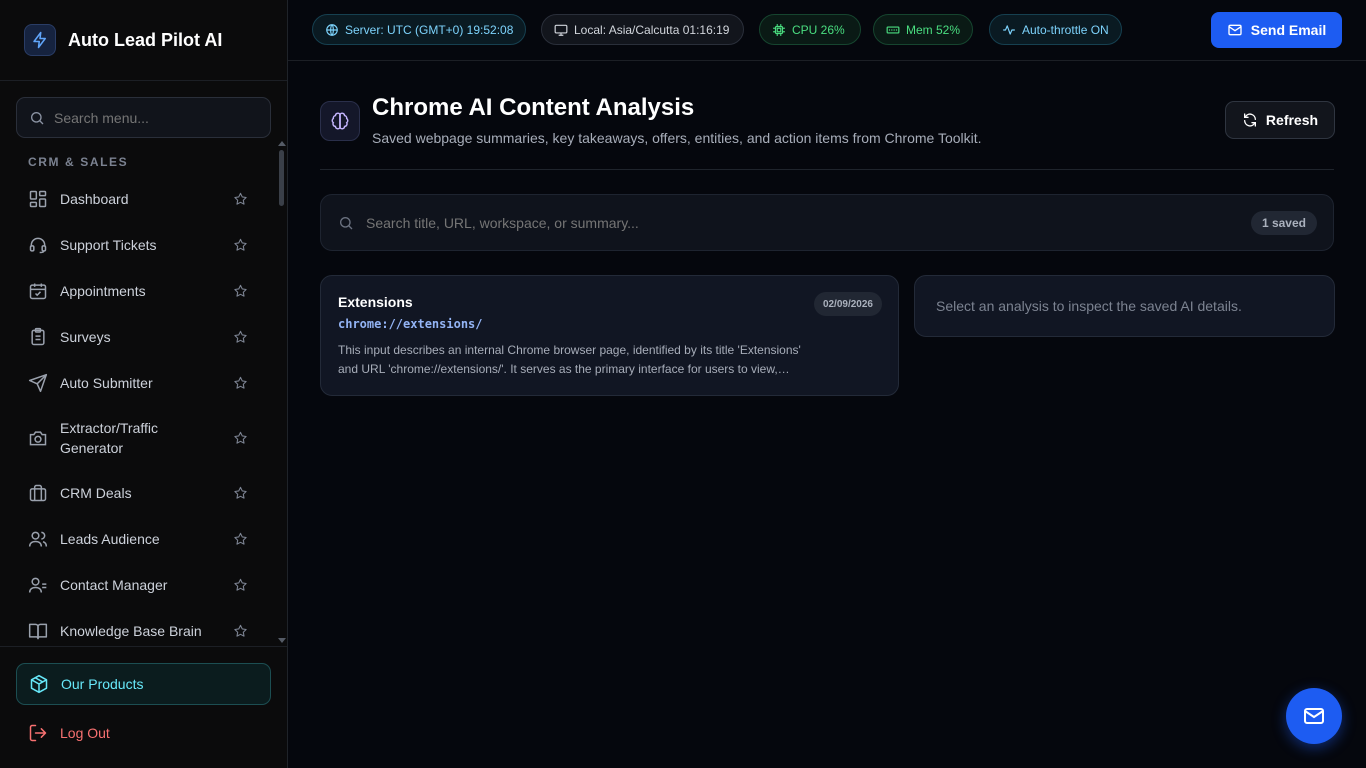 This screenshot has height=768, width=1366. I want to click on send-icon, so click(38, 383).